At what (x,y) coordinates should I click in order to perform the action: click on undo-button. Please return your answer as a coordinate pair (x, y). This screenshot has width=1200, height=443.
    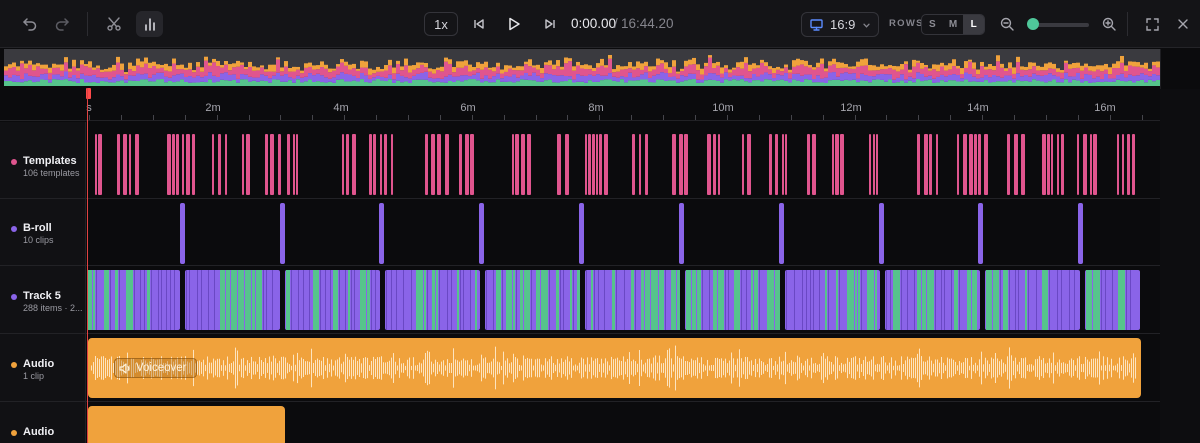
    Looking at the image, I should click on (30, 24).